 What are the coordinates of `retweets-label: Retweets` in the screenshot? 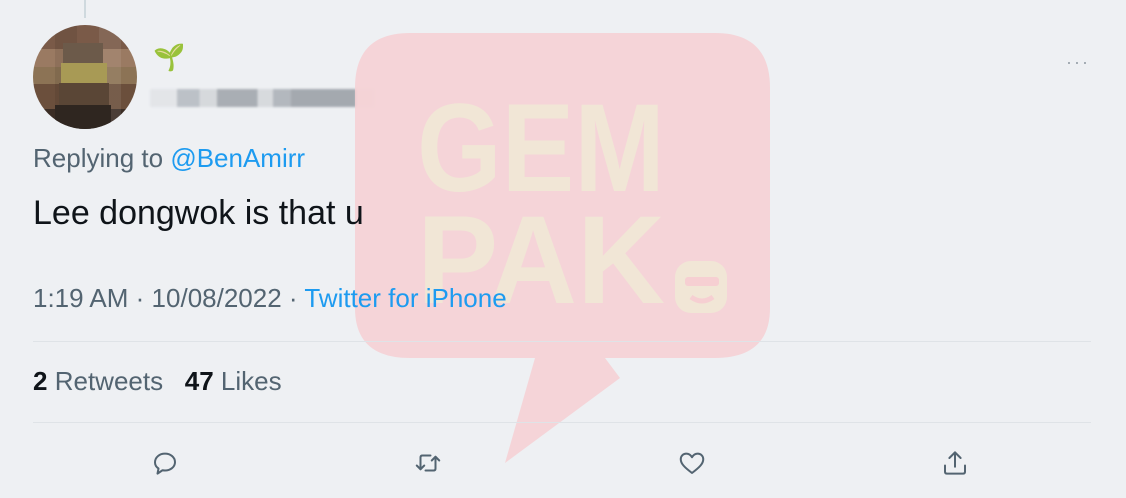 It's located at (109, 381).